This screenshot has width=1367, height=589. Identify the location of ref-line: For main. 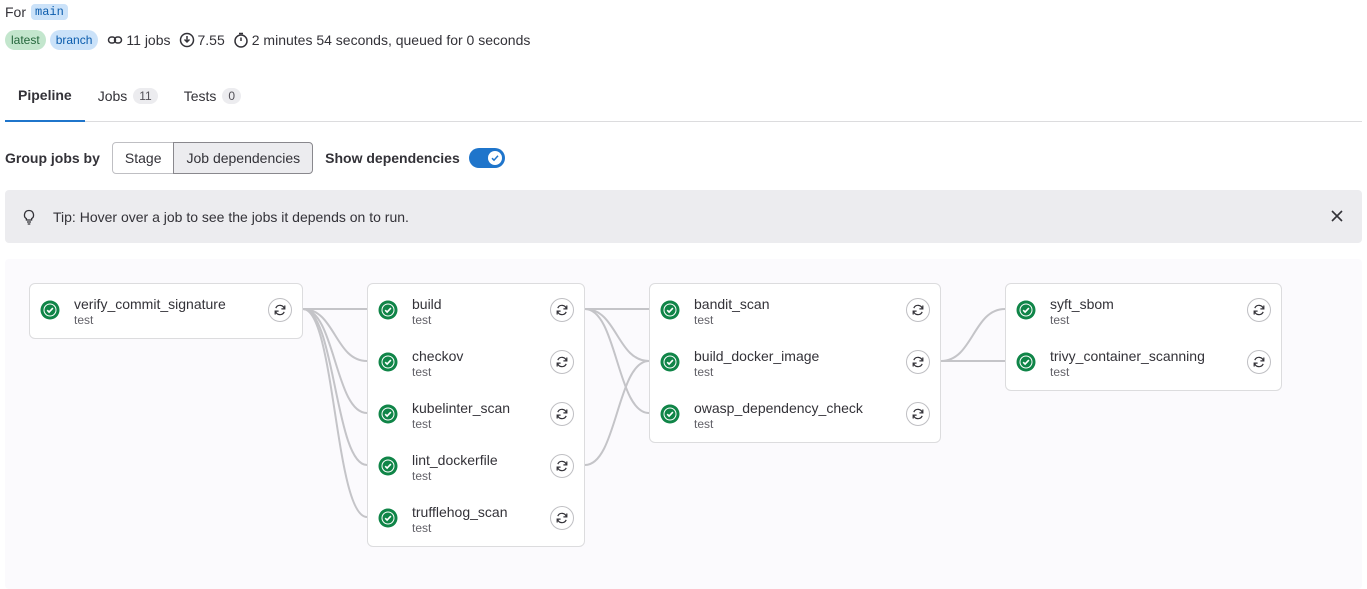
(36, 12).